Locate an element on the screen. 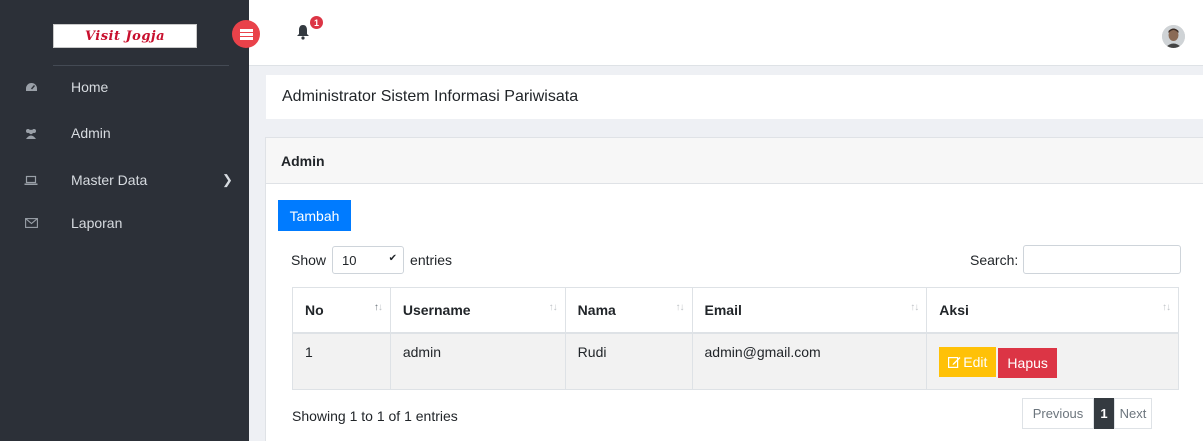 This screenshot has height=441, width=1203. cell-no: 1 is located at coordinates (341, 361).